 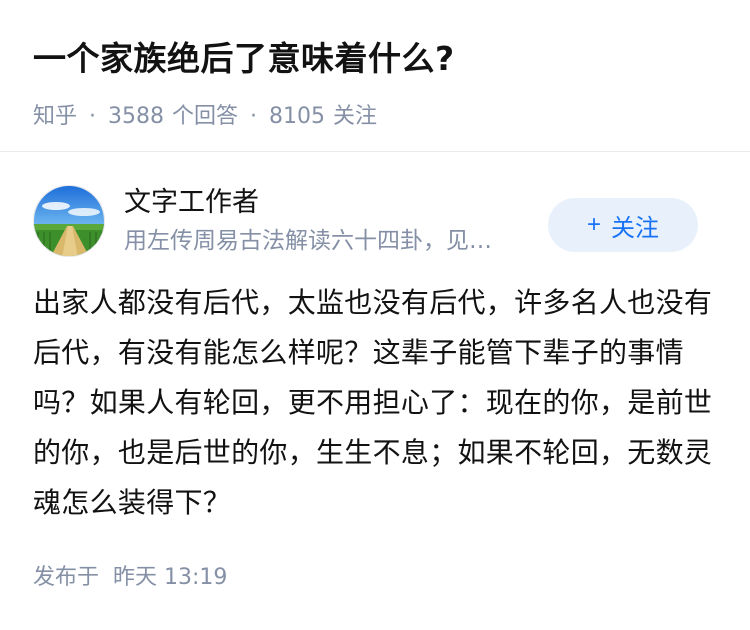 I want to click on question-meta: 知乎 · 3588 个回答 · 8105 关注, so click(x=375, y=117).